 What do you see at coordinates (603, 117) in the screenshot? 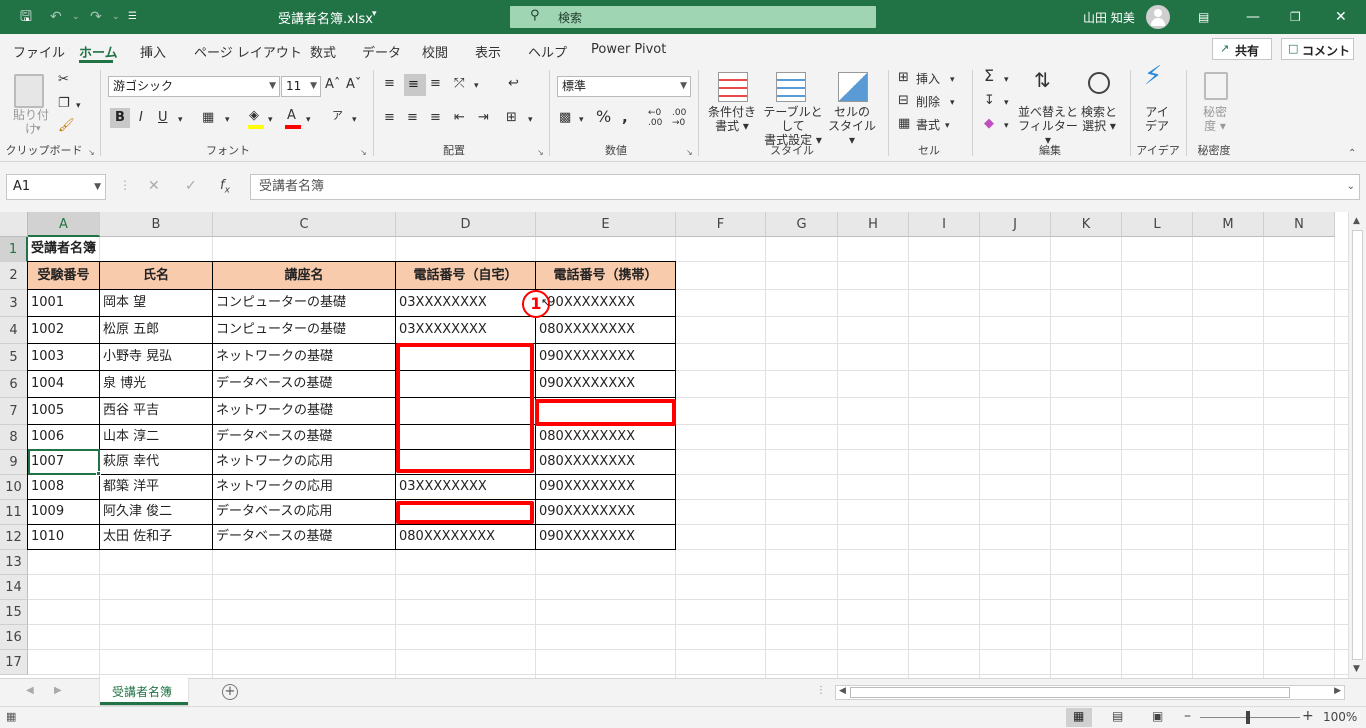
I see `percent-style-button: %` at bounding box center [603, 117].